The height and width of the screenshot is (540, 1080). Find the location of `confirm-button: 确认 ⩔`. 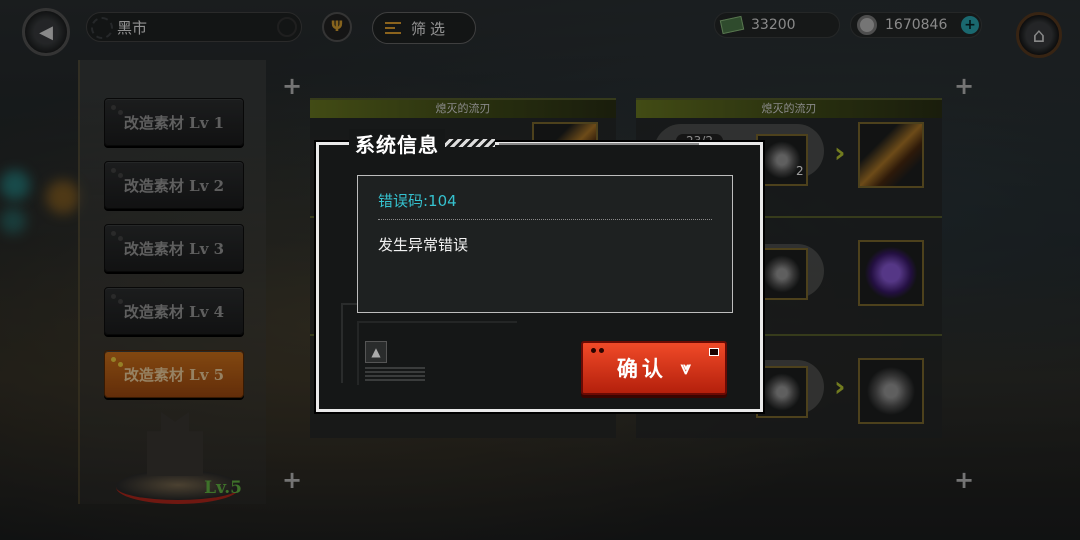

confirm-button: 确认 ⩔ is located at coordinates (654, 368).